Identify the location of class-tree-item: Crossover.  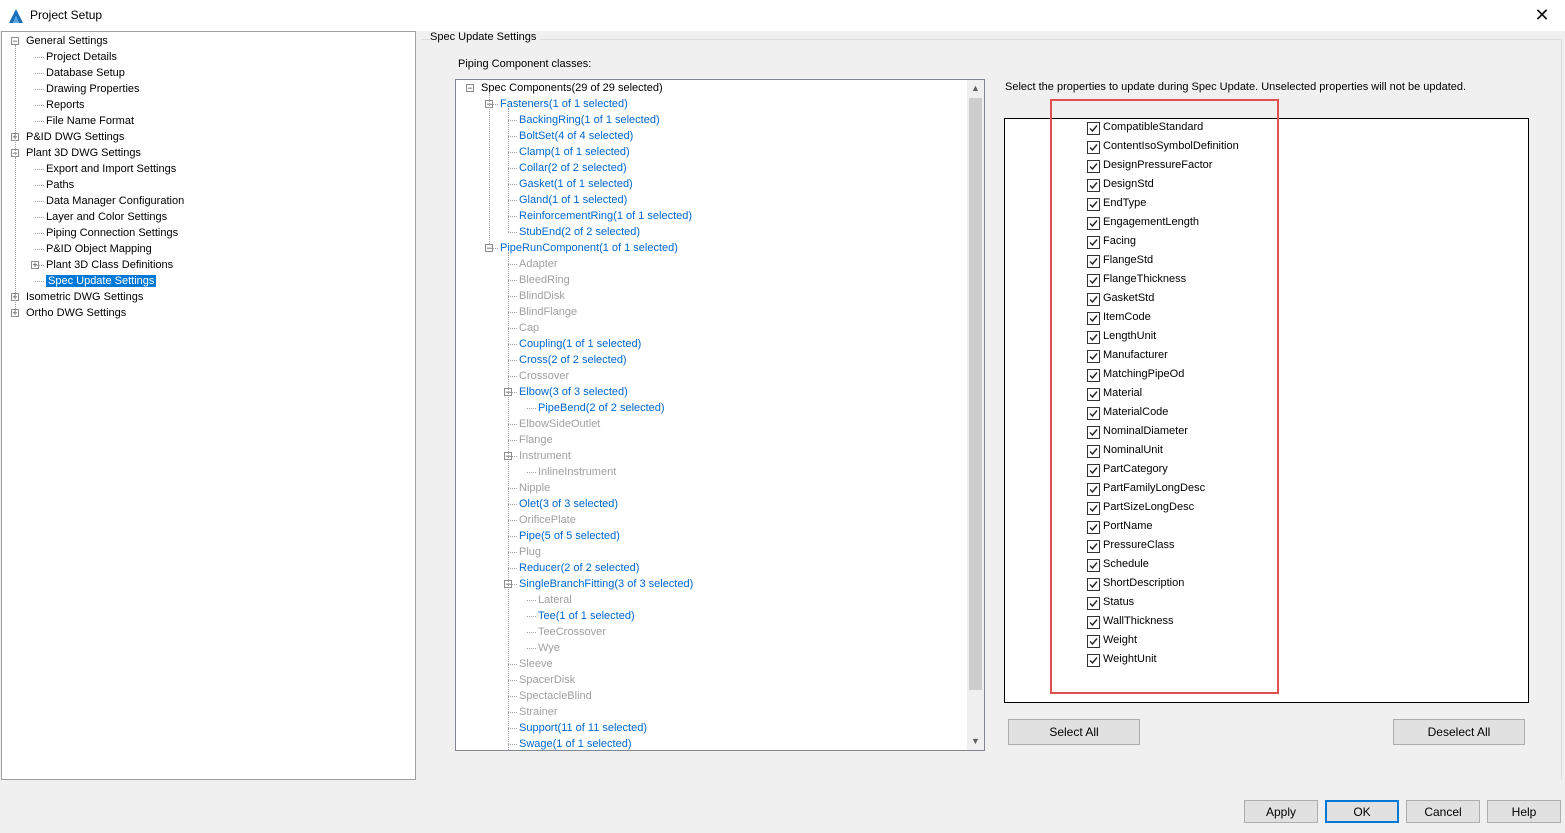
(544, 376).